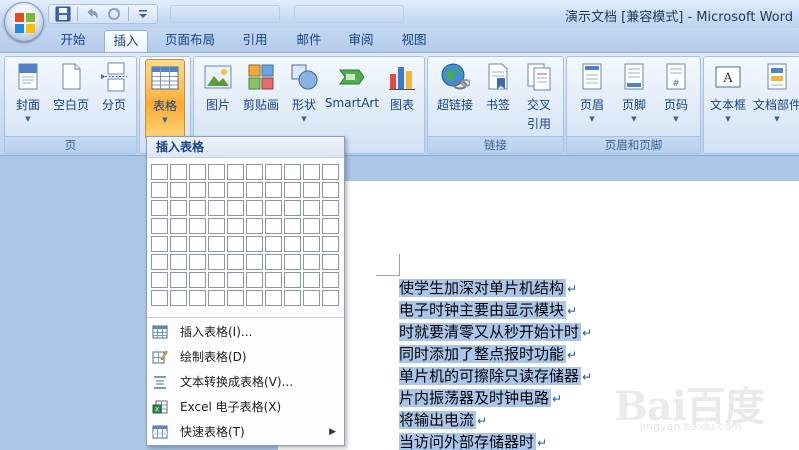  I want to click on bookmark-button: 书签, so click(498, 99).